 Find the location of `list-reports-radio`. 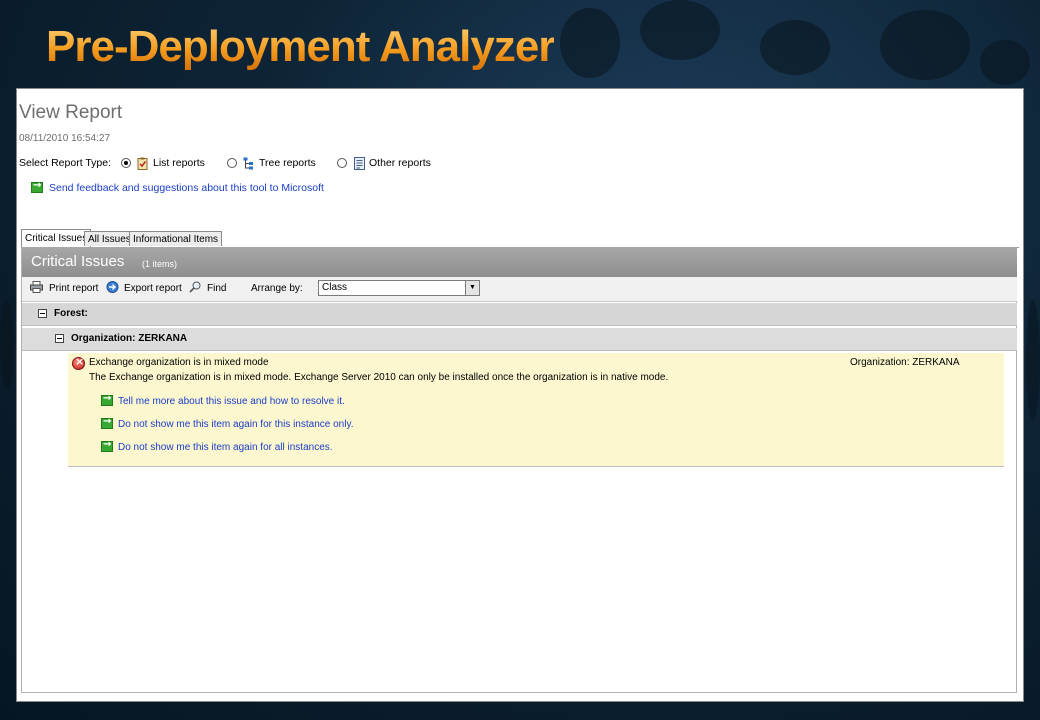

list-reports-radio is located at coordinates (126, 163).